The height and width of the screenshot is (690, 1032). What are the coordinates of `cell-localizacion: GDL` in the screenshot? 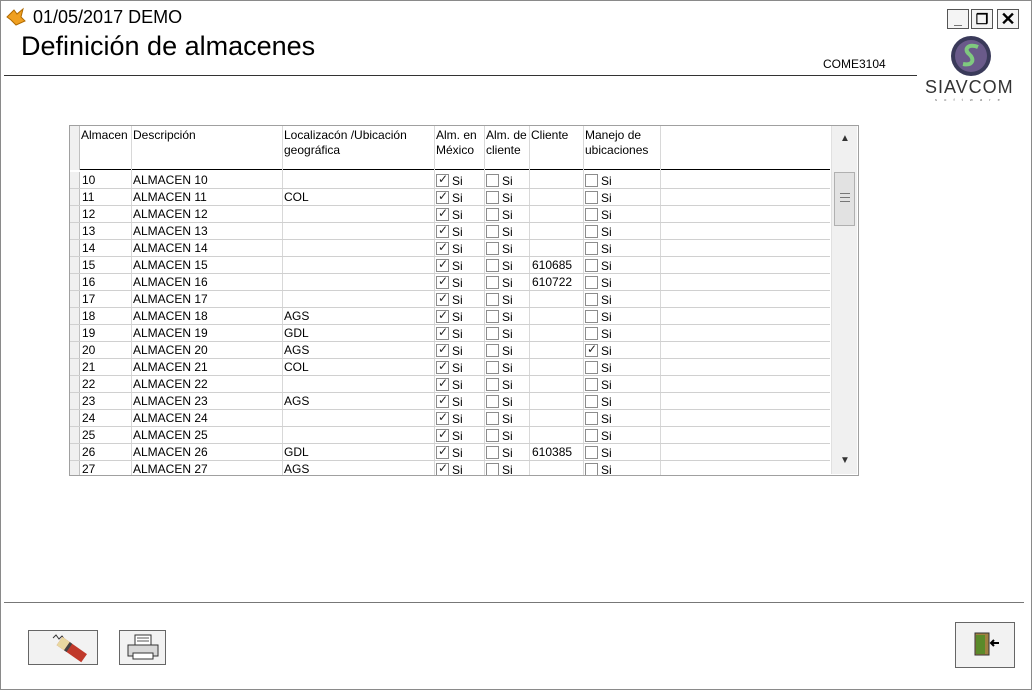 It's located at (296, 333).